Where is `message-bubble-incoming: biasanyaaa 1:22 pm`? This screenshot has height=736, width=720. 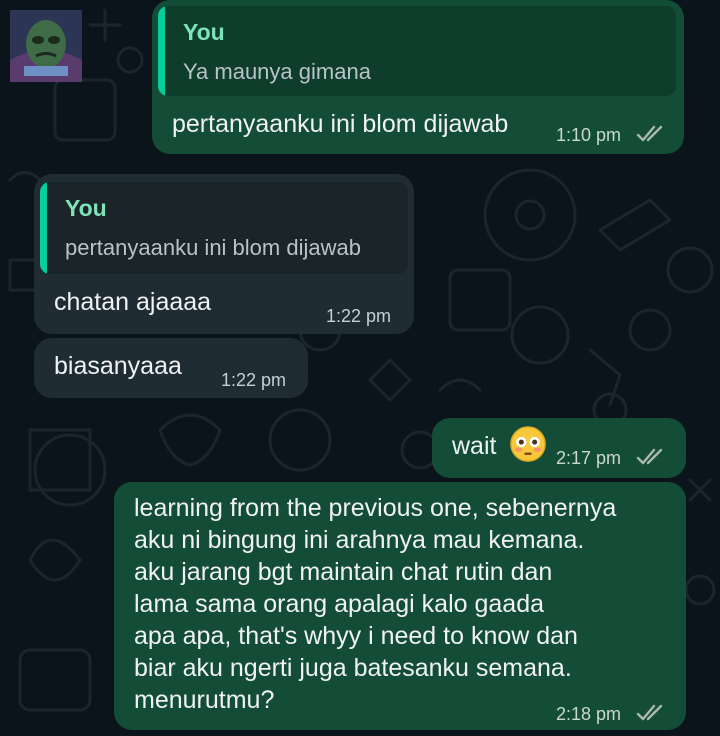
message-bubble-incoming: biasanyaaa 1:22 pm is located at coordinates (171, 368).